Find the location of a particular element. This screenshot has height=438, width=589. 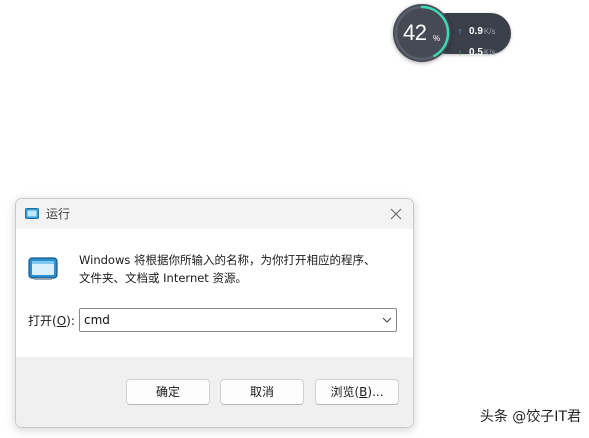

open-command-combobox: cmd is located at coordinates (238, 320).